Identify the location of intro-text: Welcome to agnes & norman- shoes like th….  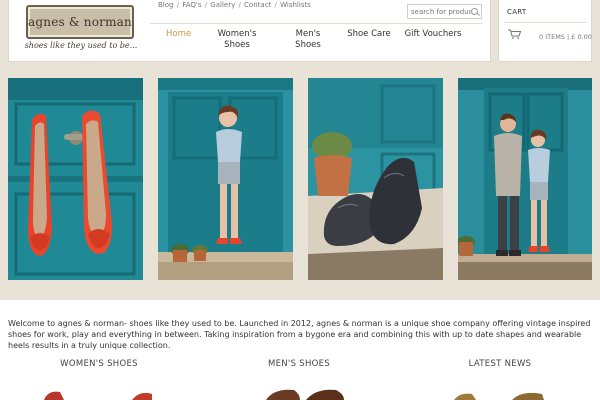
(299, 334).